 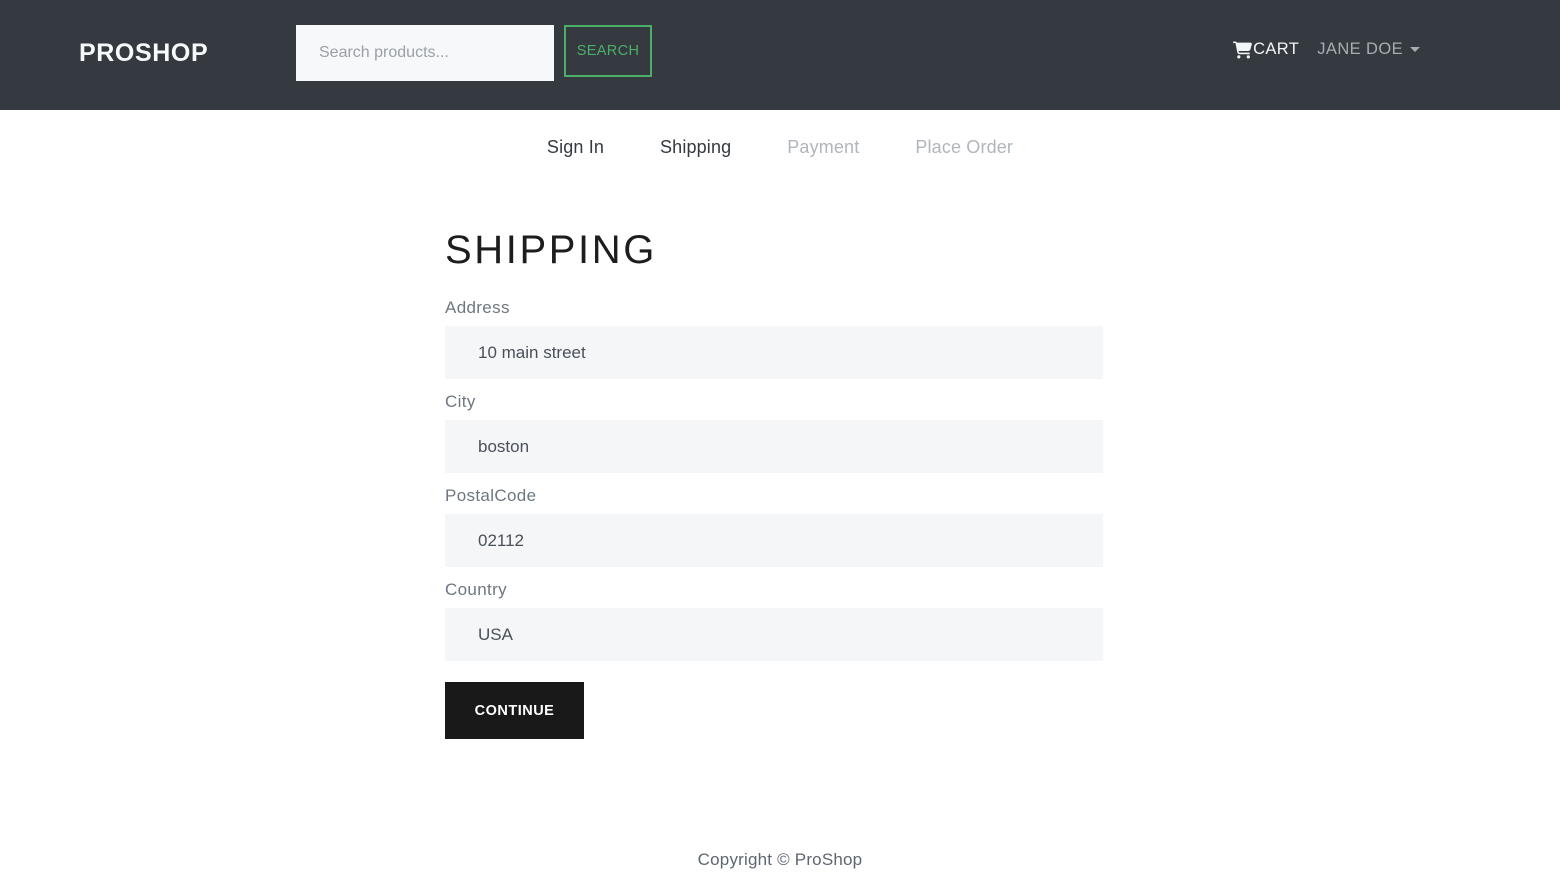 I want to click on cart-link: CART, so click(x=1266, y=49).